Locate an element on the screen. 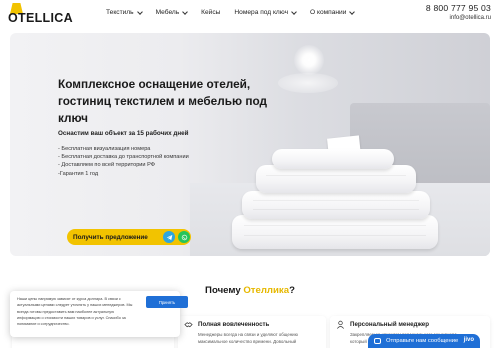  chat-label: Отправьте нам сообщение is located at coordinates (422, 341).